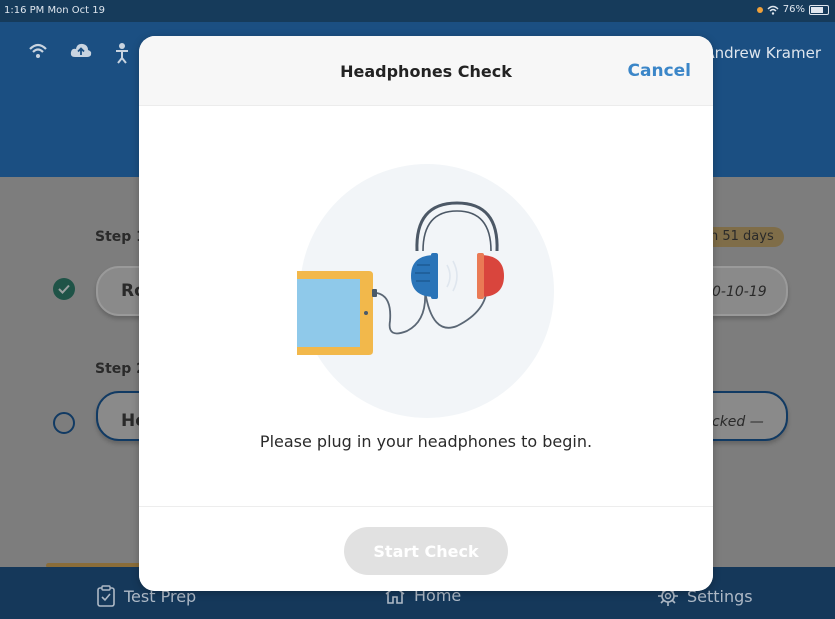 The image size is (835, 619). Describe the element at coordinates (64, 423) in the screenshot. I see `step-2-radio` at that location.